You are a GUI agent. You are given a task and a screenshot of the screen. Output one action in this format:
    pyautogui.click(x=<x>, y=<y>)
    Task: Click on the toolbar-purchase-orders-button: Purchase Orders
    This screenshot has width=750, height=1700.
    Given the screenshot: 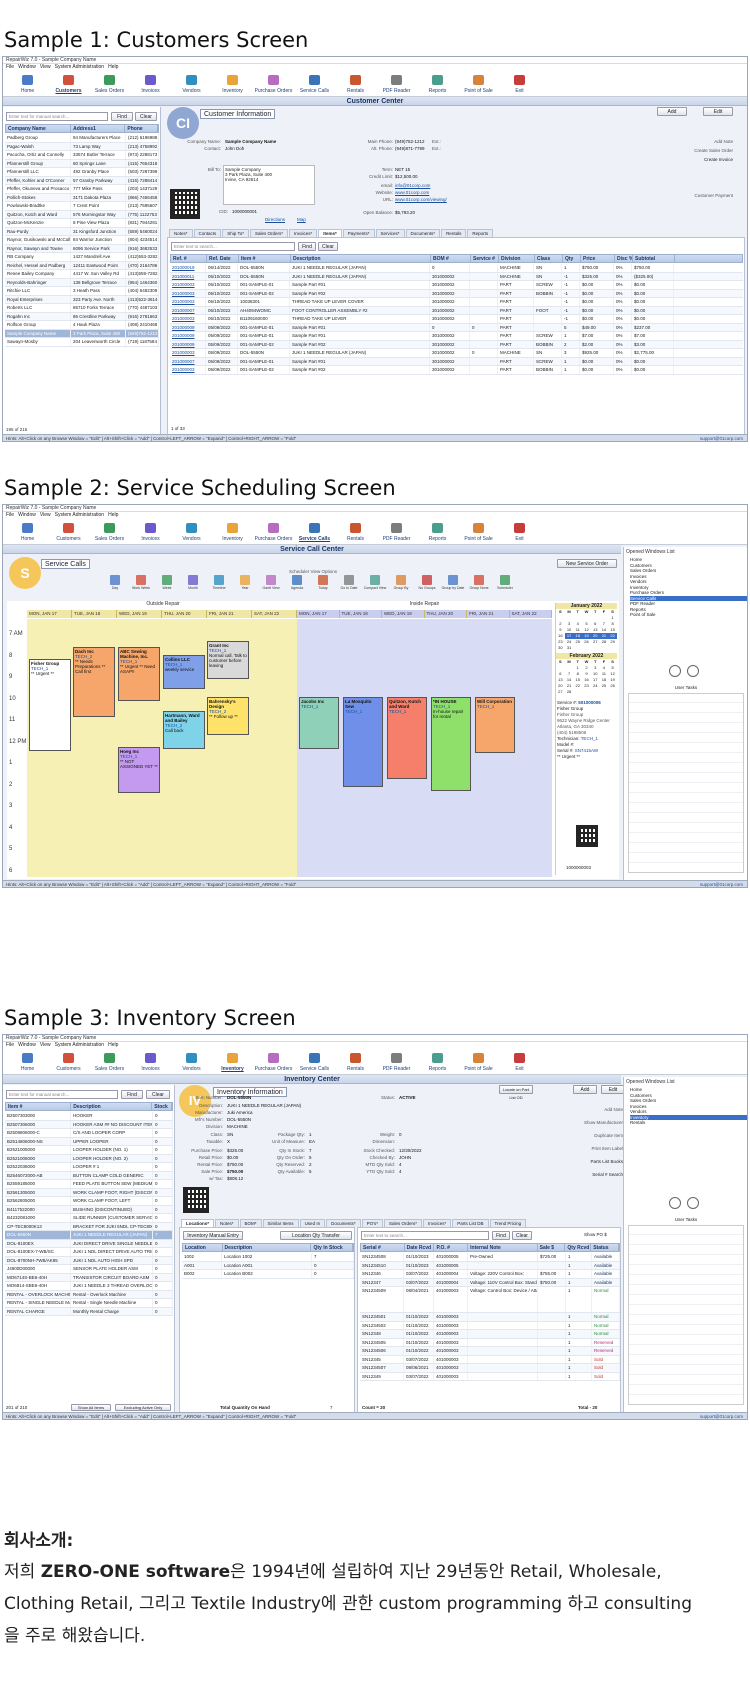 What is the action you would take?
    pyautogui.click(x=273, y=532)
    